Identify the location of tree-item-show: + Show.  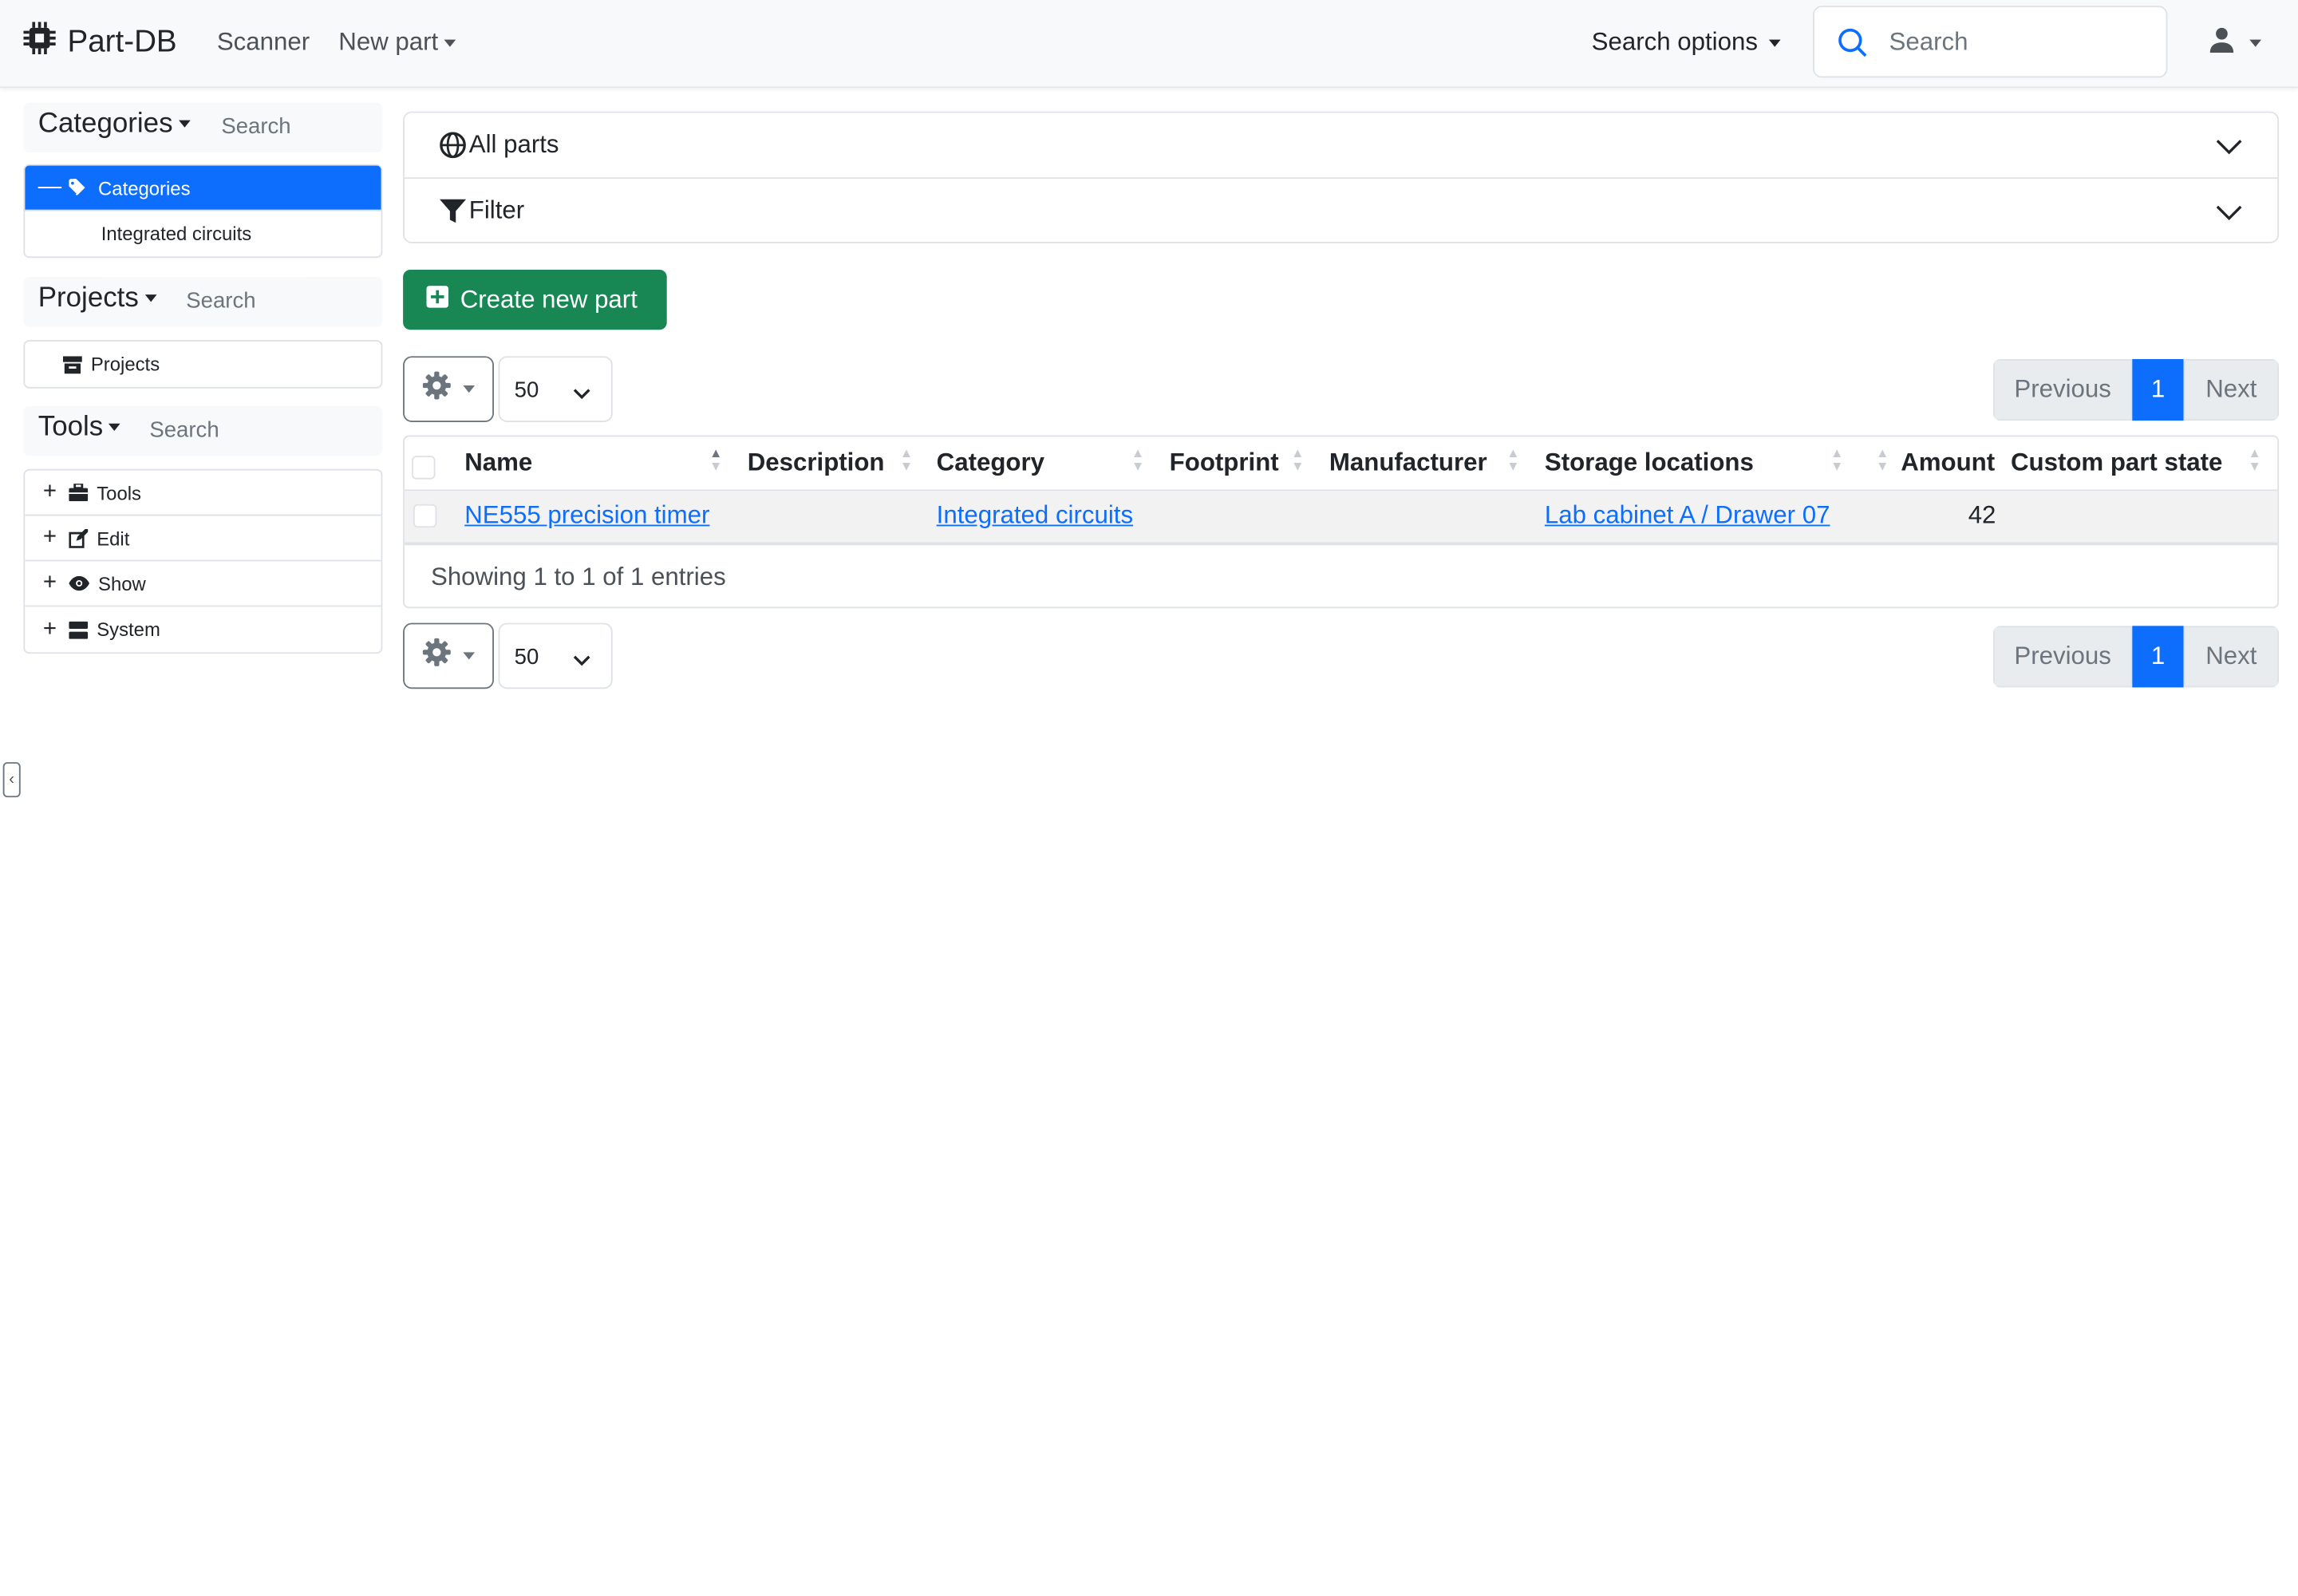
(203, 584).